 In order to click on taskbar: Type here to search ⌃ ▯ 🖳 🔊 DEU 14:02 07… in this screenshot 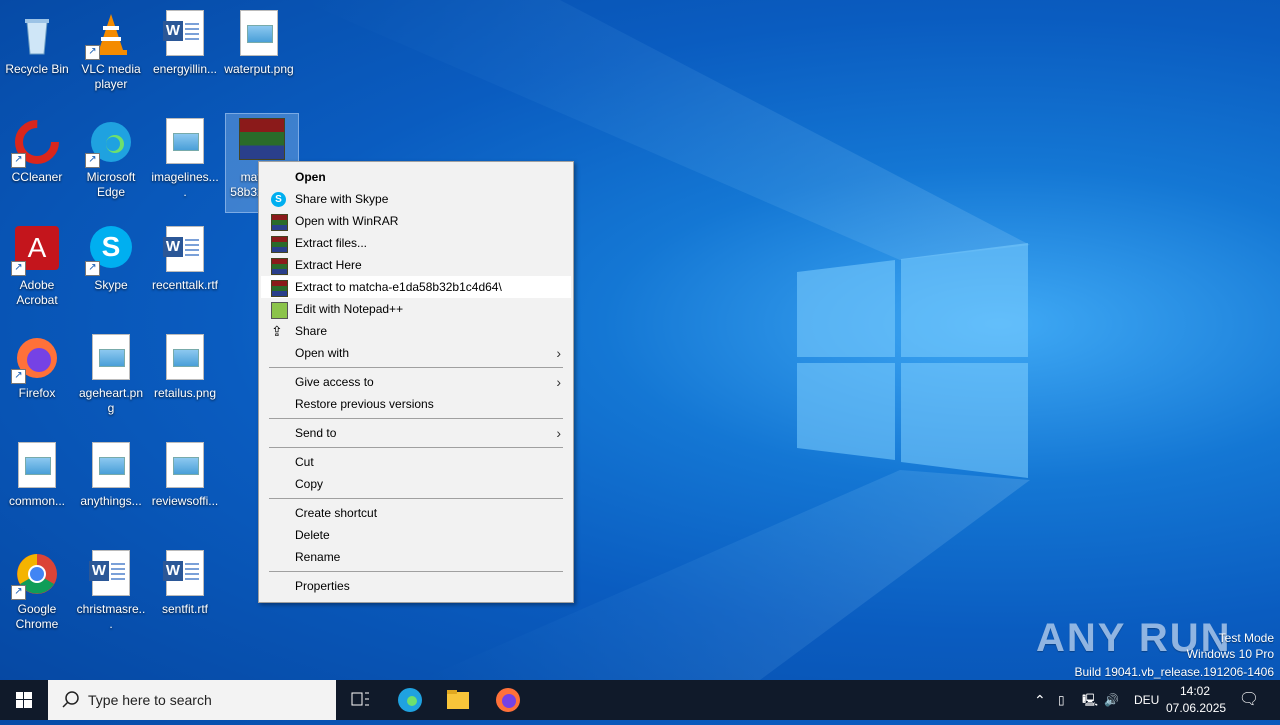, I will do `click(640, 700)`.